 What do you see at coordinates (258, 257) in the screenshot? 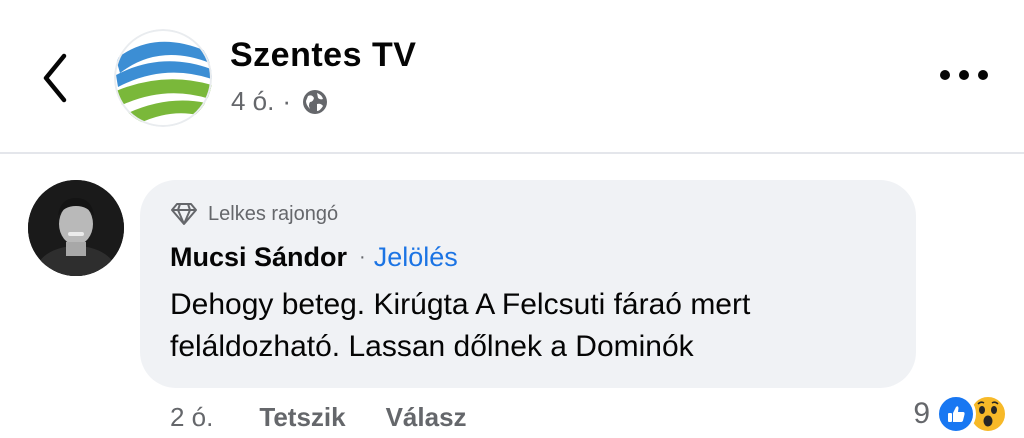
I see `comment-author: Mucsi Sándor` at bounding box center [258, 257].